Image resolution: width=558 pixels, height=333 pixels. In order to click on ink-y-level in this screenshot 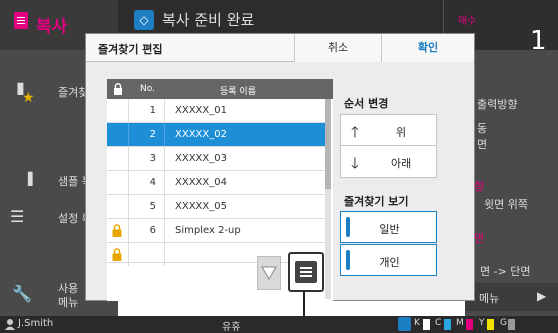, I will do `click(490, 324)`.